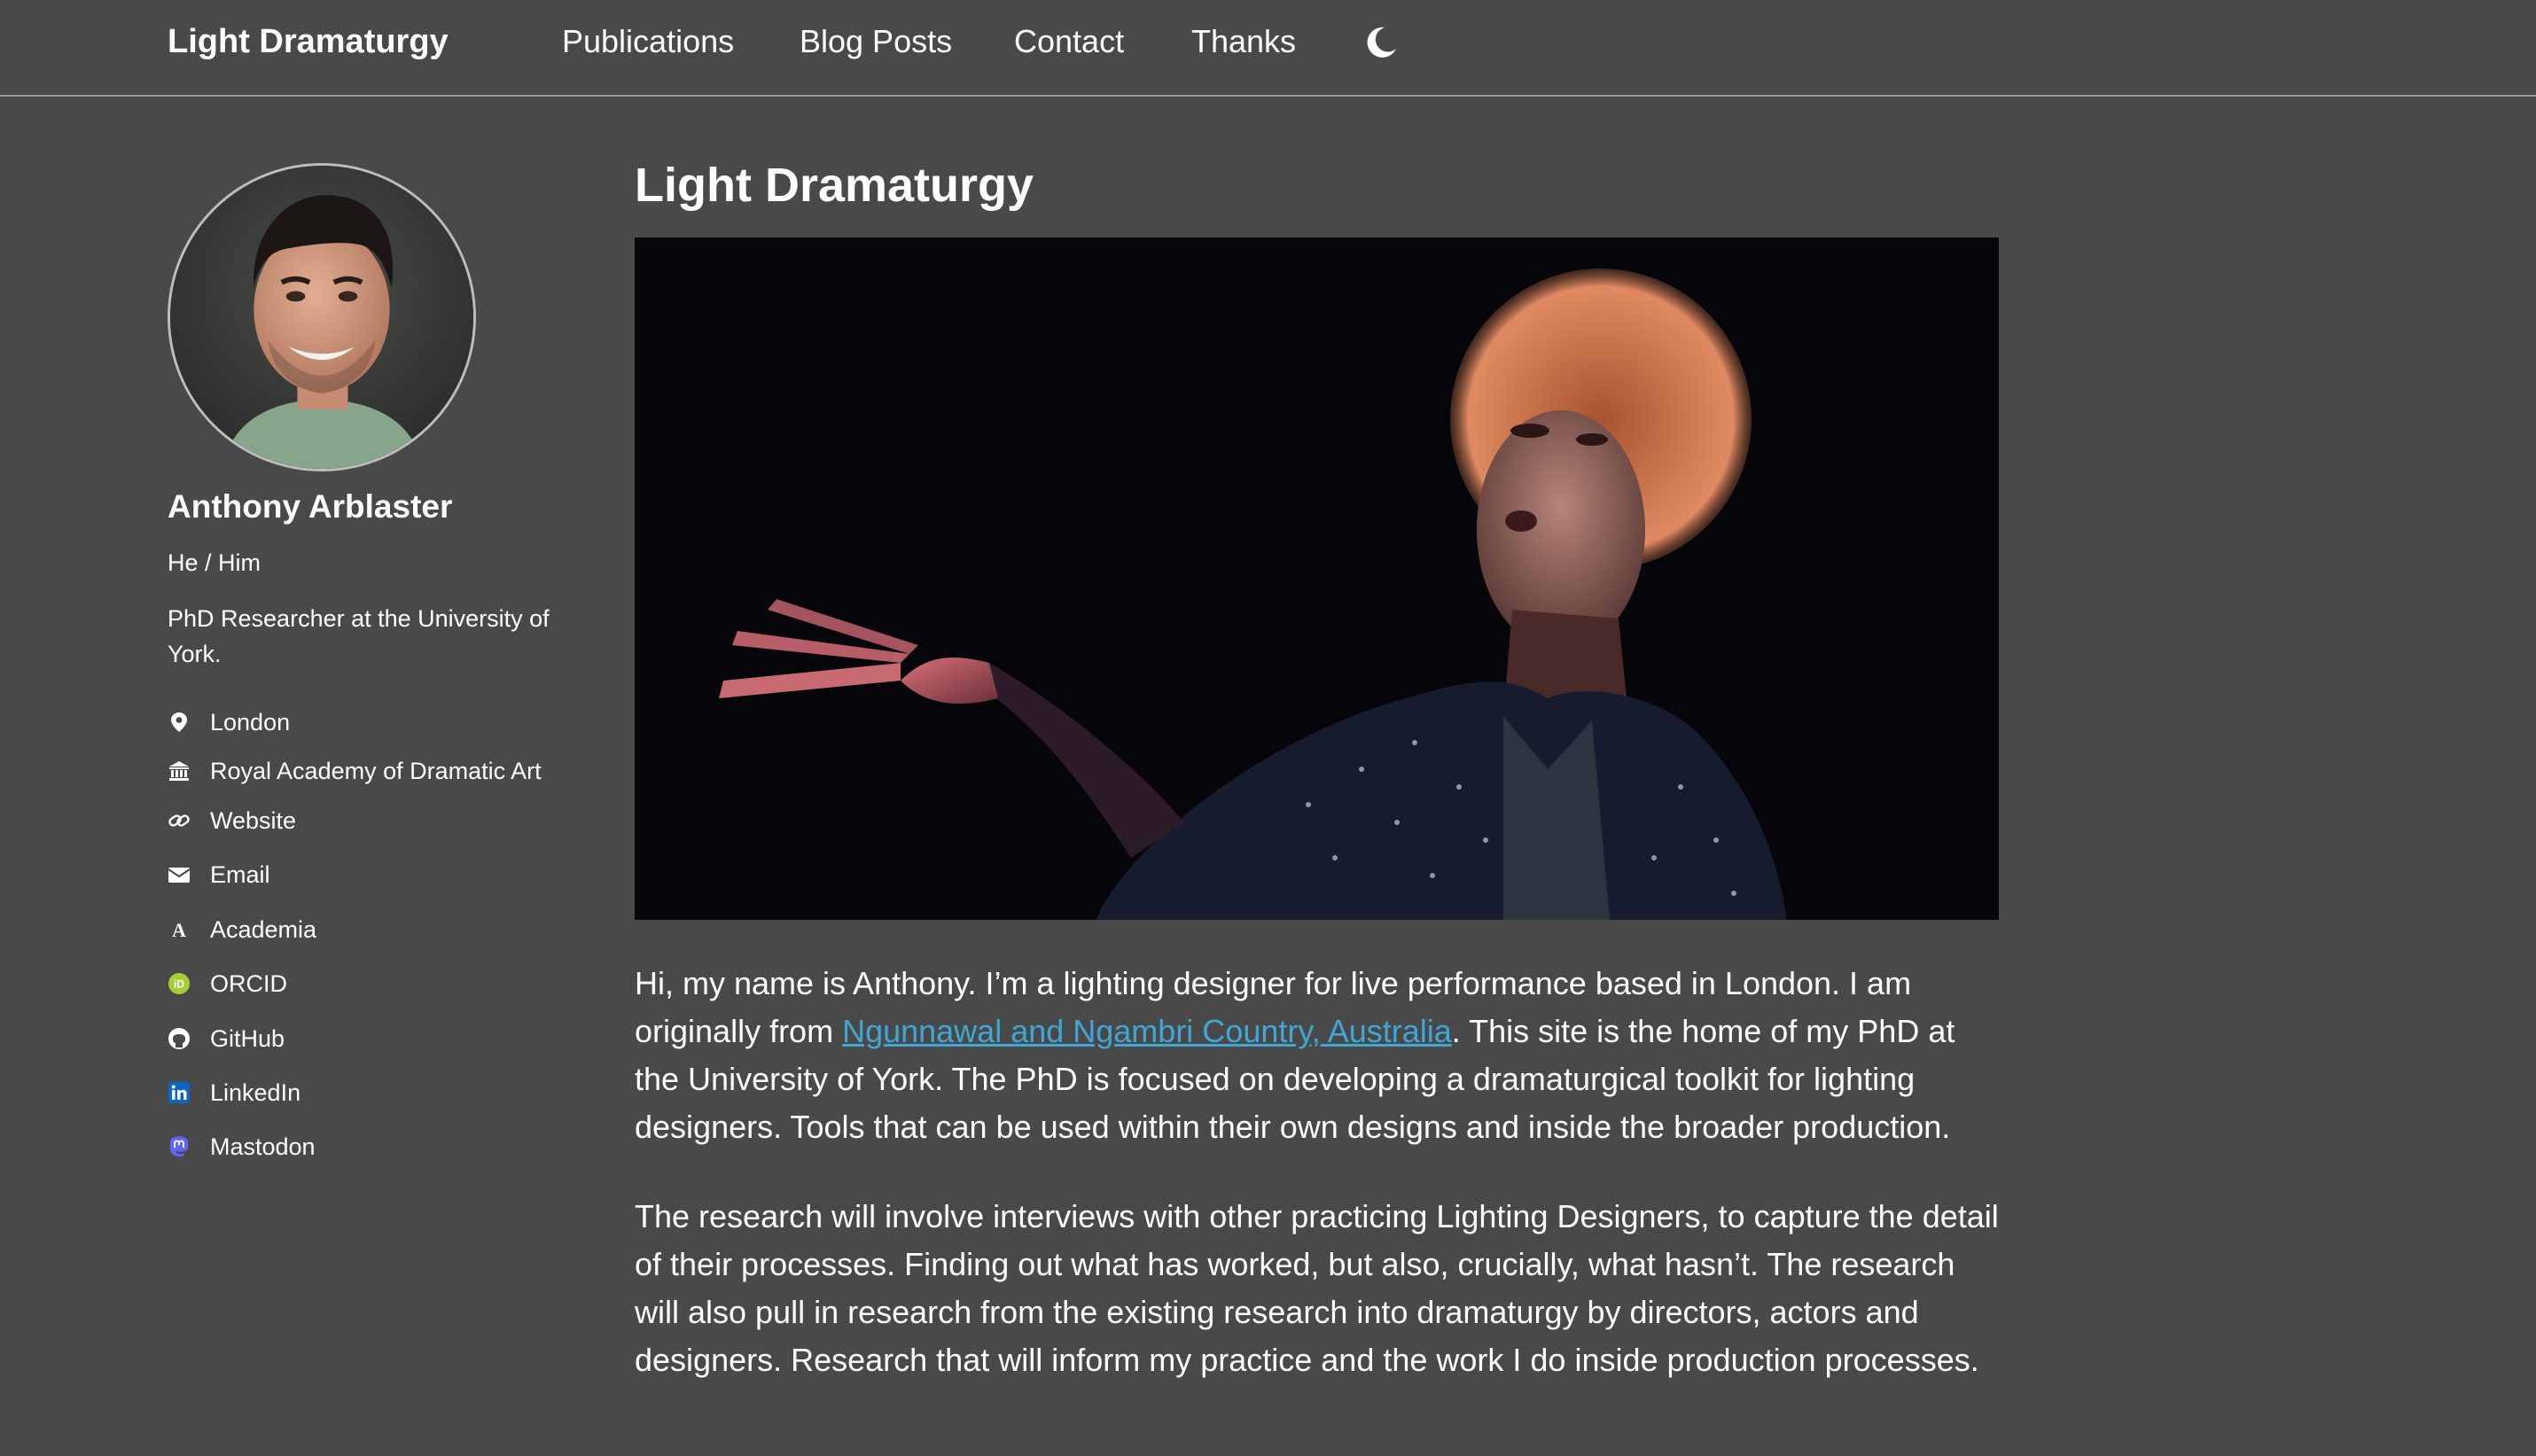 Image resolution: width=2536 pixels, height=1456 pixels. What do you see at coordinates (1381, 42) in the screenshot?
I see `moon-icon` at bounding box center [1381, 42].